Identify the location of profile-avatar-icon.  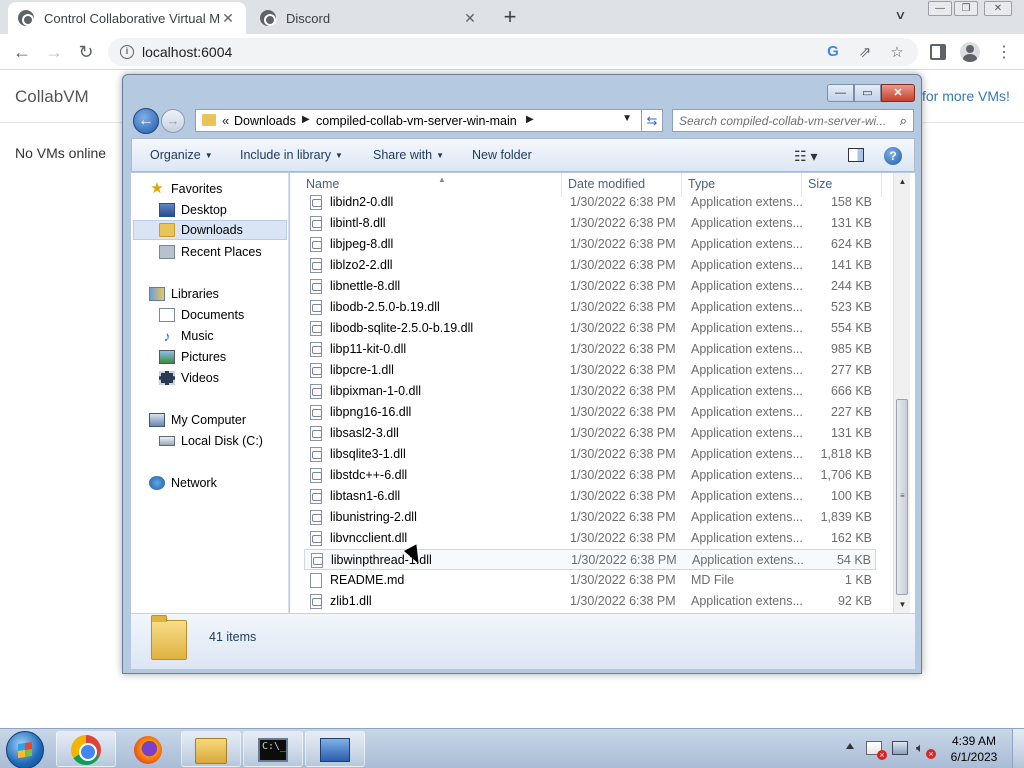
(970, 52).